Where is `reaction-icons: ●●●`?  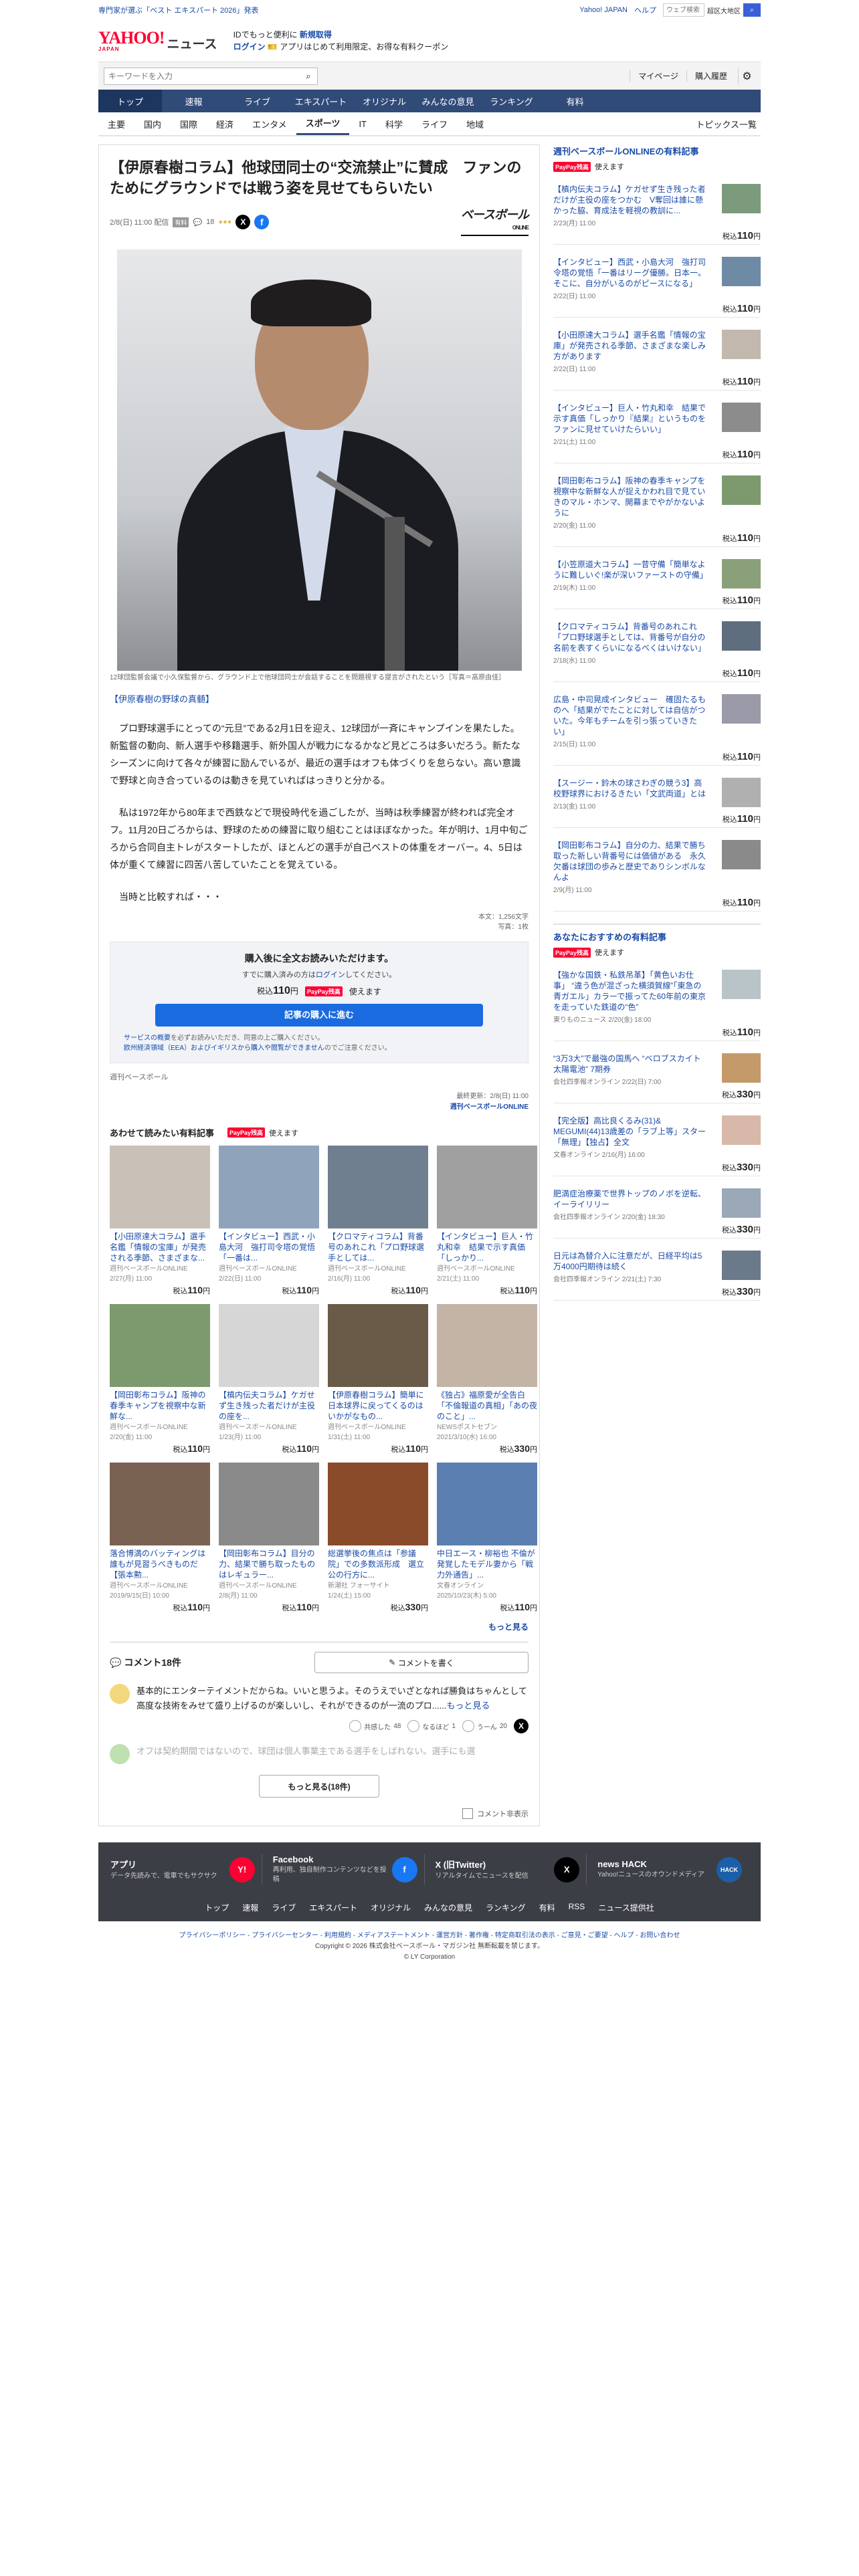
reaction-icons: ●●● is located at coordinates (224, 222).